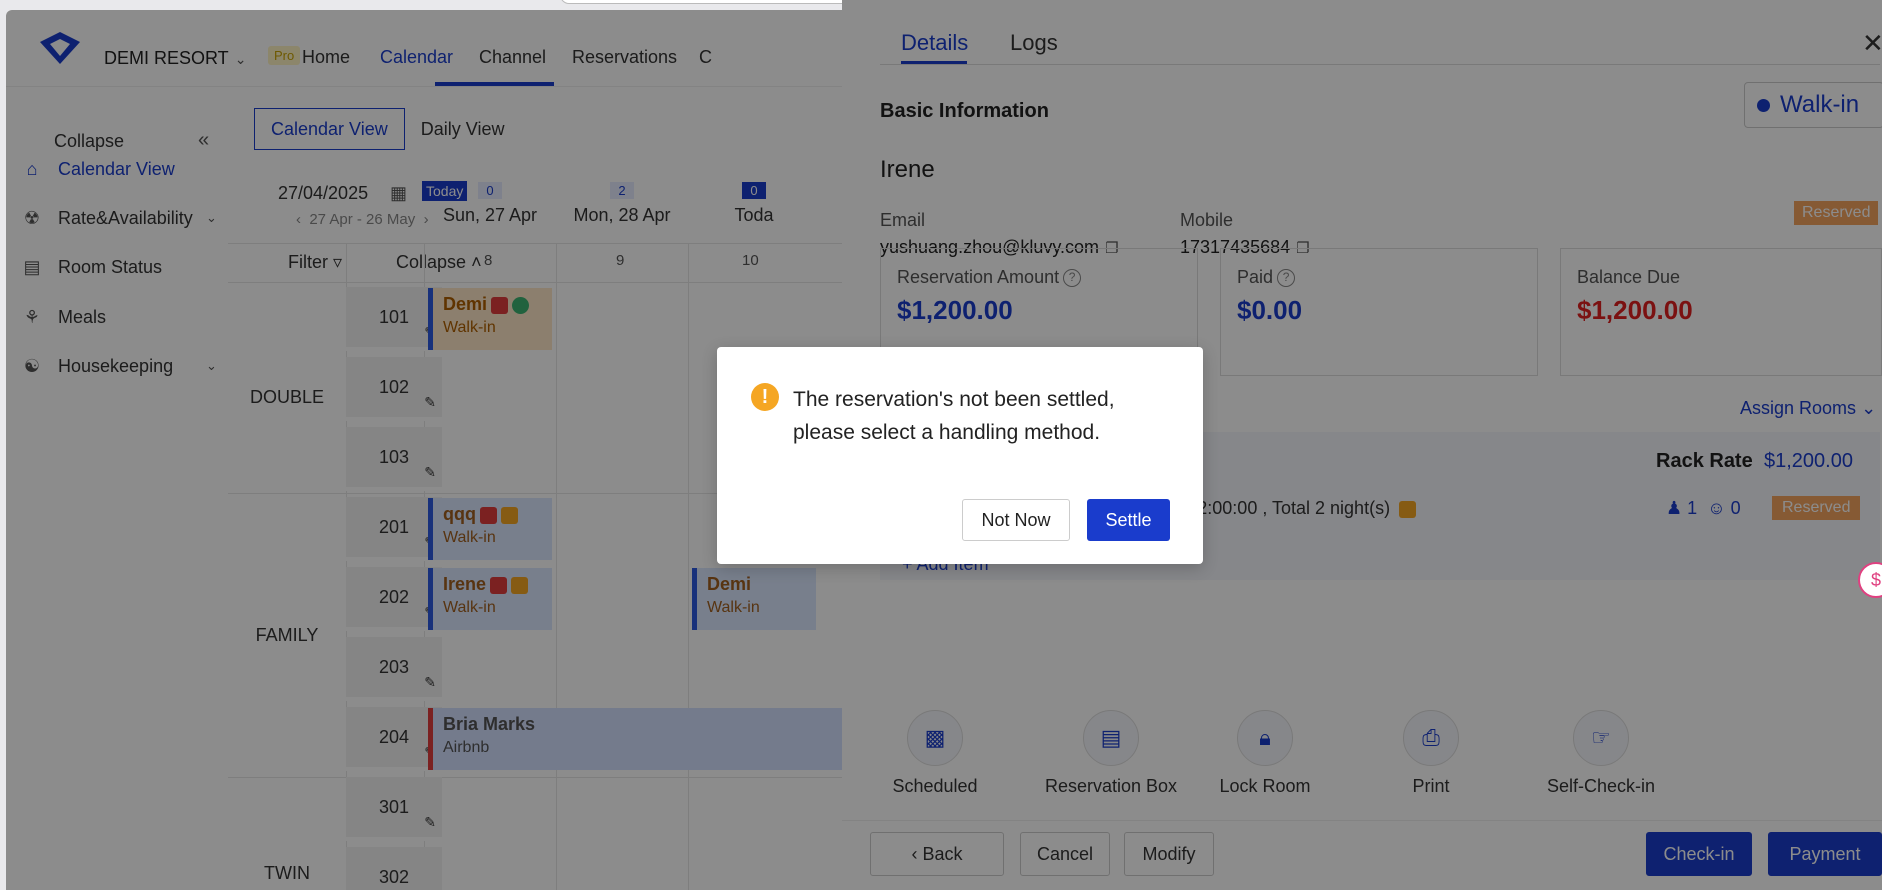 This screenshot has width=1882, height=890. Describe the element at coordinates (765, 397) in the screenshot. I see `warning-icon: !` at that location.